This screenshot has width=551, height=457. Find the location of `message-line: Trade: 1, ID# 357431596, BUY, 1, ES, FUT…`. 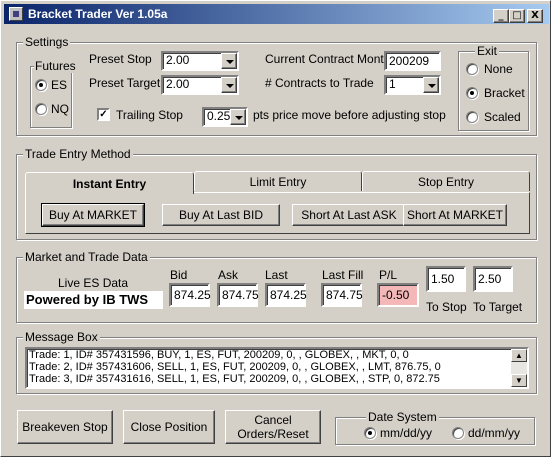

message-line: Trade: 1, ID# 357431596, BUY, 1, ES, FUT… is located at coordinates (219, 355).